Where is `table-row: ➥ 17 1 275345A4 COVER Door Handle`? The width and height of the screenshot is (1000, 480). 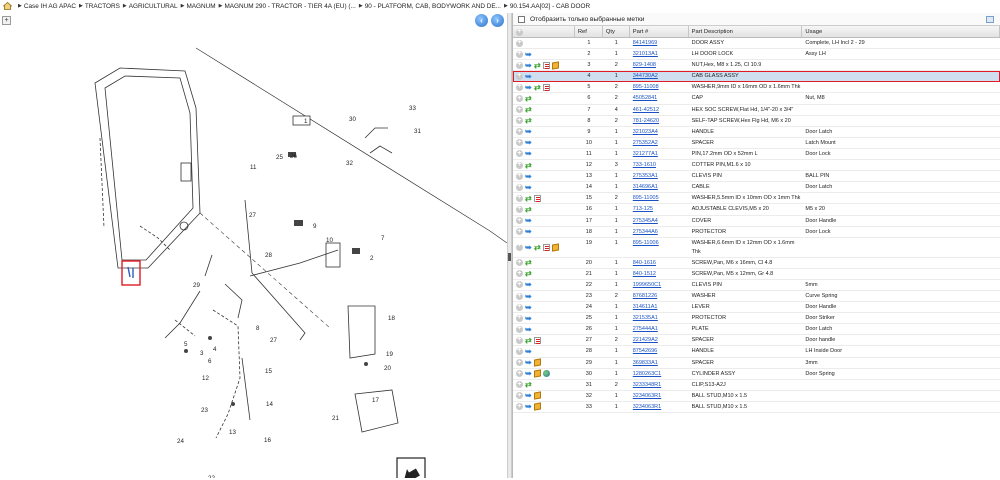 table-row: ➥ 17 1 275345A4 COVER Door Handle is located at coordinates (756, 221).